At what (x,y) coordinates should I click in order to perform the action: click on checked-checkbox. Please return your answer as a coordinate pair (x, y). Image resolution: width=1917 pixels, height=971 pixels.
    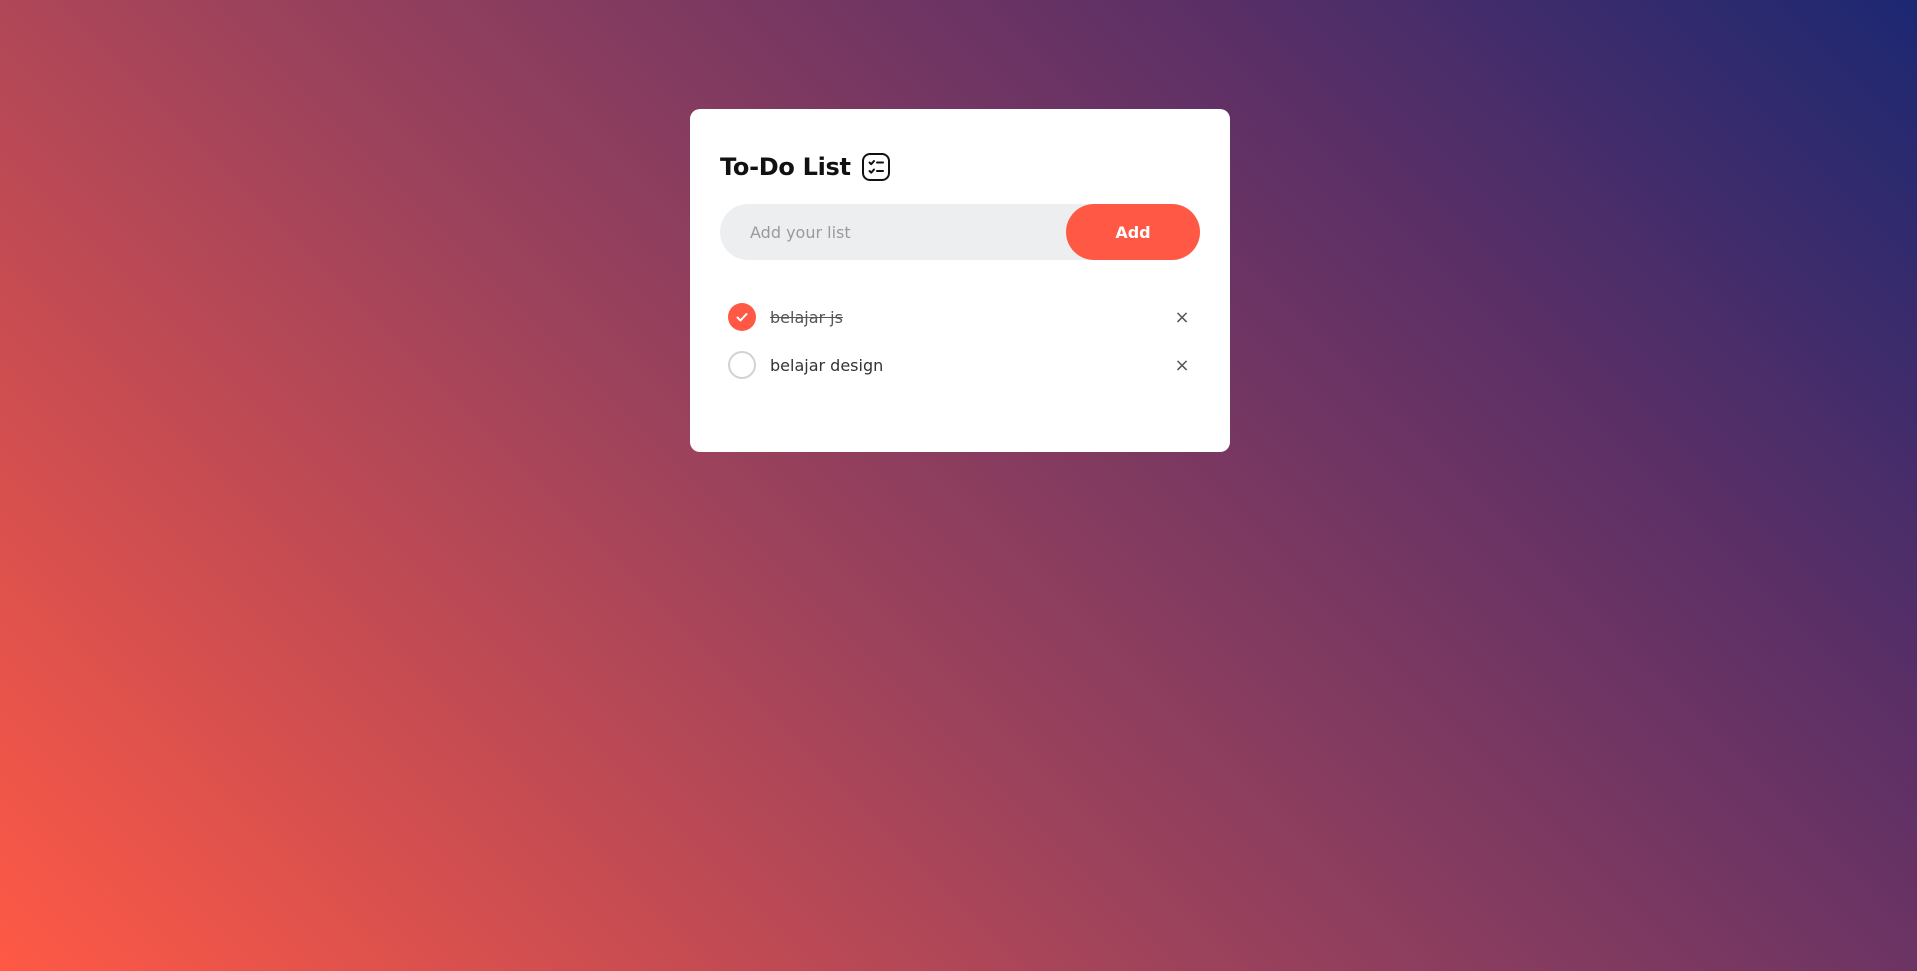
    Looking at the image, I should click on (742, 317).